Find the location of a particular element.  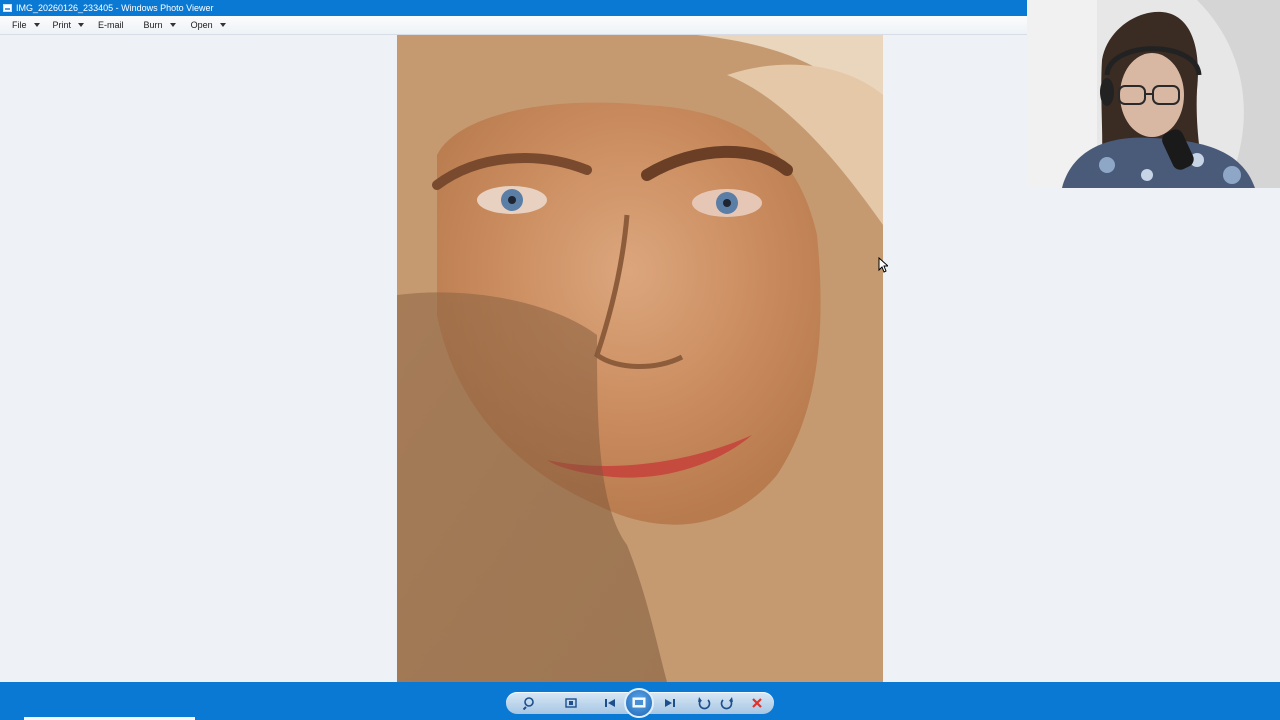

next-icon is located at coordinates (670, 703).